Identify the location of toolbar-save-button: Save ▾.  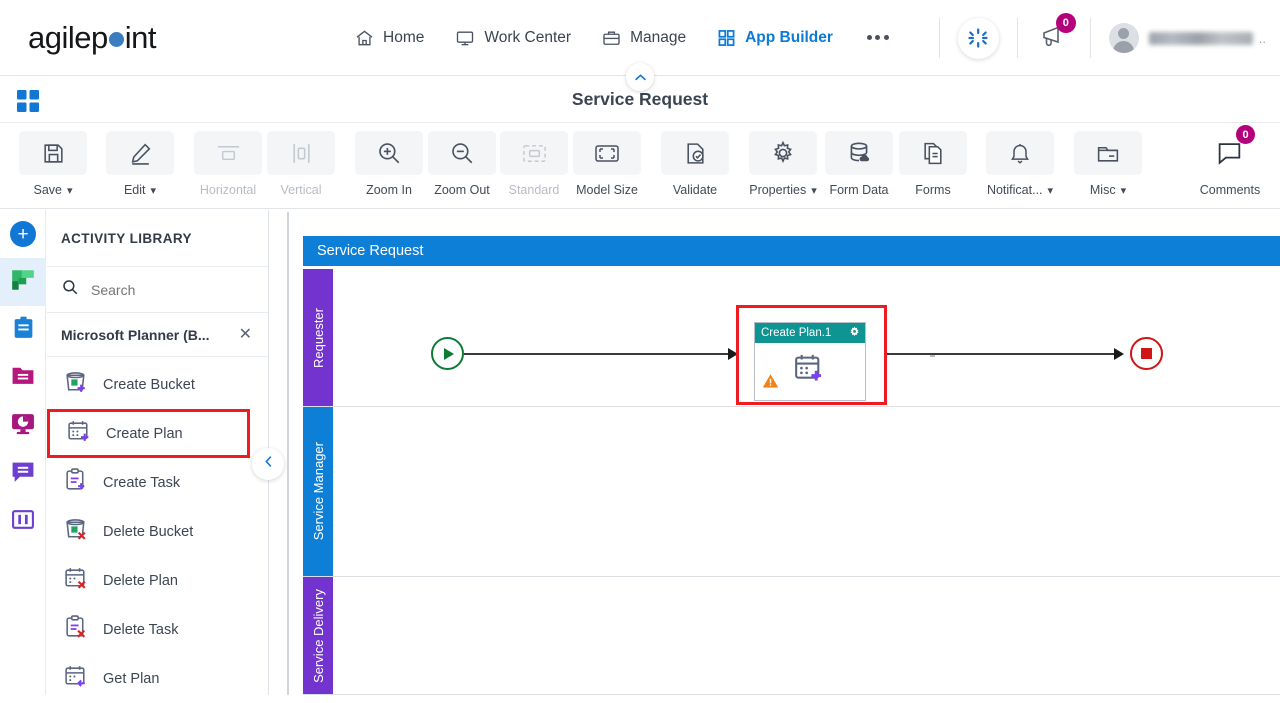
(53, 164).